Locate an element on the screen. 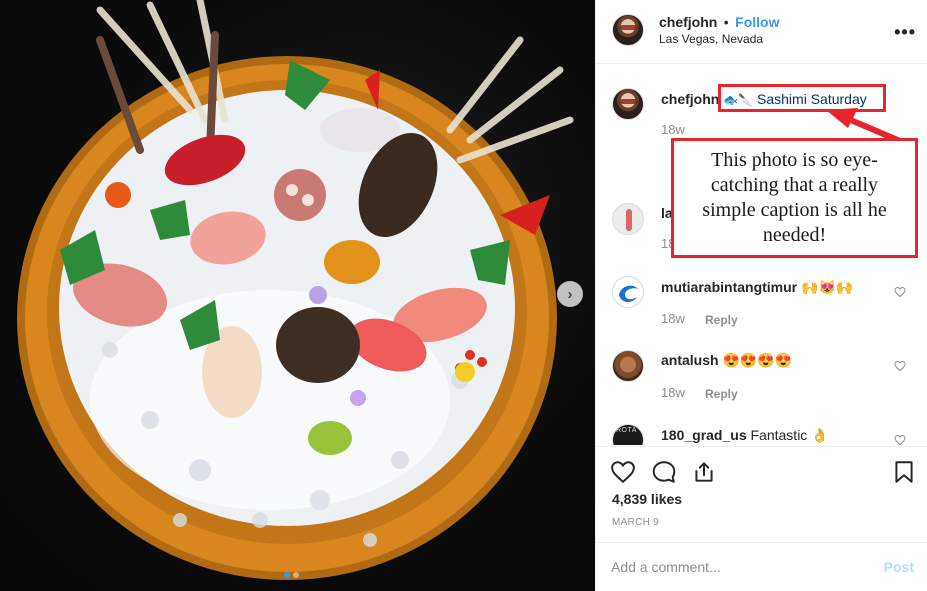  swirl-logo-icon is located at coordinates (628, 294).